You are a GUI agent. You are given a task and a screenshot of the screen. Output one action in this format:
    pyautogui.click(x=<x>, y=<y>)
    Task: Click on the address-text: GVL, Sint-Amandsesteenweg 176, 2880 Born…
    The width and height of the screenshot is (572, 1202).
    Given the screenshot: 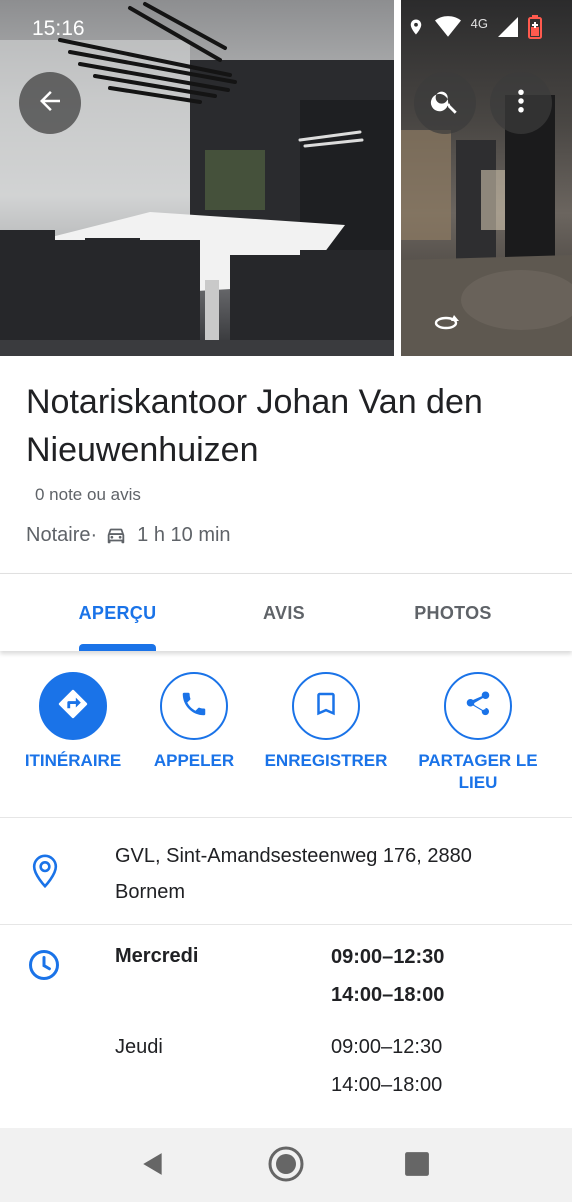 What is the action you would take?
    pyautogui.click(x=330, y=874)
    